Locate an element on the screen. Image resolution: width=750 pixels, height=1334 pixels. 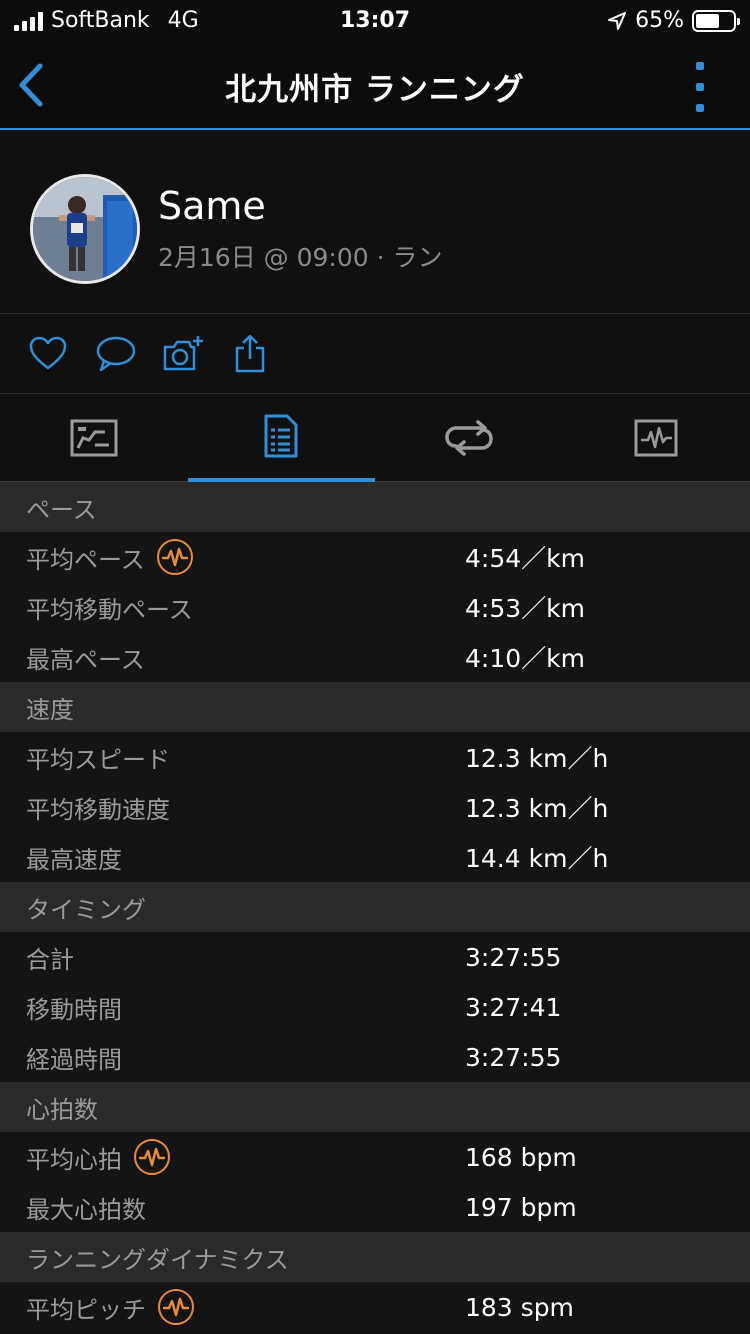
section-header: タイミング is located at coordinates (375, 907).